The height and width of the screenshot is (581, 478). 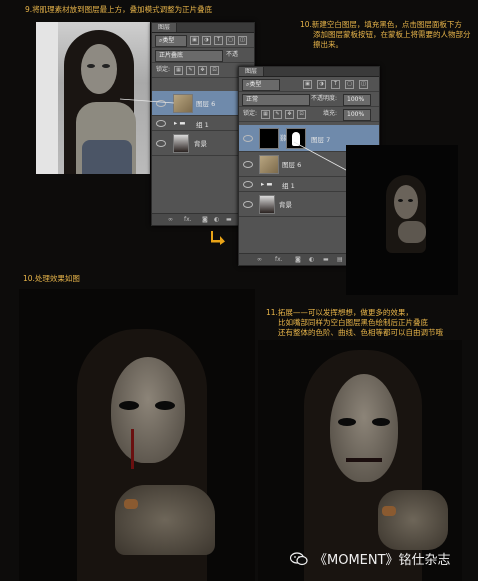 What do you see at coordinates (232, 54) in the screenshot?
I see `panel1-opacity-label: 不透` at bounding box center [232, 54].